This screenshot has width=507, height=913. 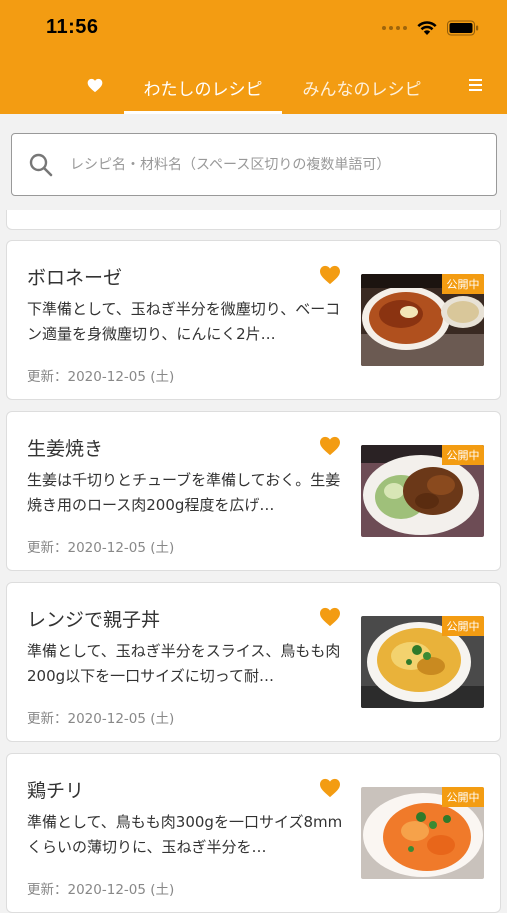 What do you see at coordinates (94, 620) in the screenshot?
I see `recipe-title: レンジで親子丼` at bounding box center [94, 620].